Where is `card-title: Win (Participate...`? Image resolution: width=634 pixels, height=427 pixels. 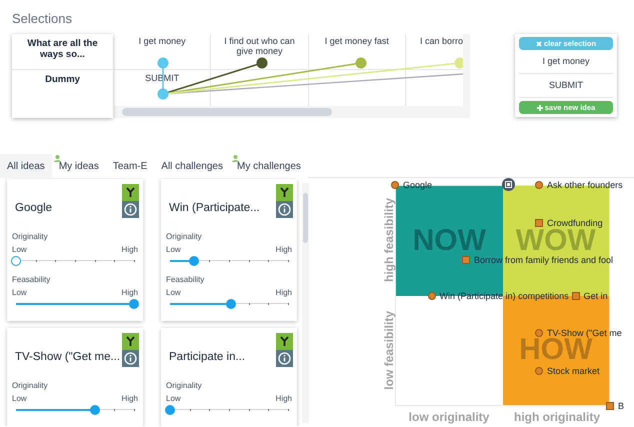 card-title: Win (Participate... is located at coordinates (214, 208).